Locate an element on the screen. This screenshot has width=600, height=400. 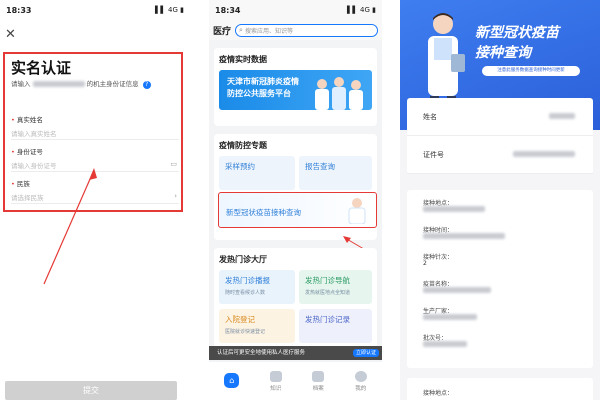
fever-broadcast-tile: 发热门诊播报 随时查看候诊人数 is located at coordinates (257, 287).